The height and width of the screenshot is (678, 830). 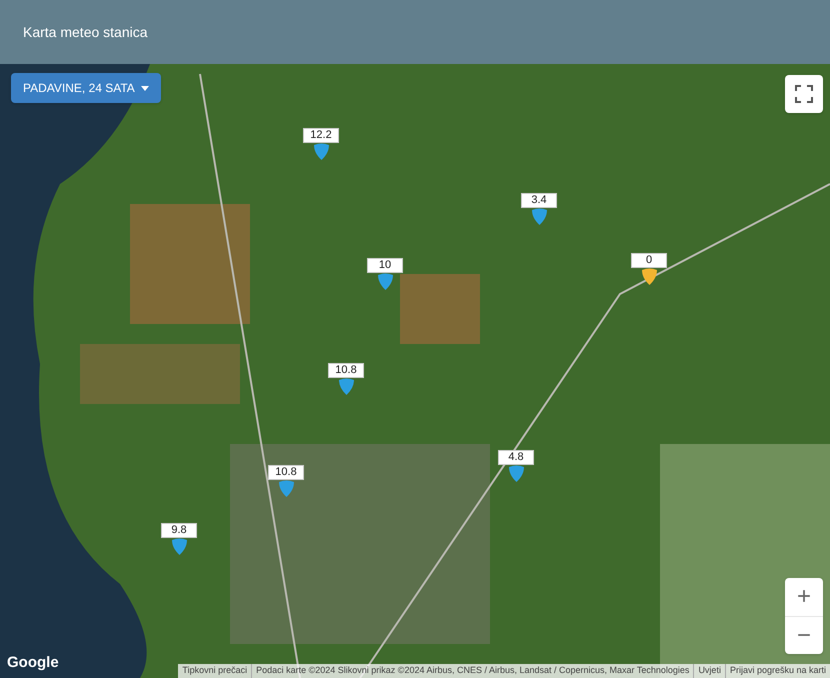 I want to click on caret-icon, so click(x=144, y=88).